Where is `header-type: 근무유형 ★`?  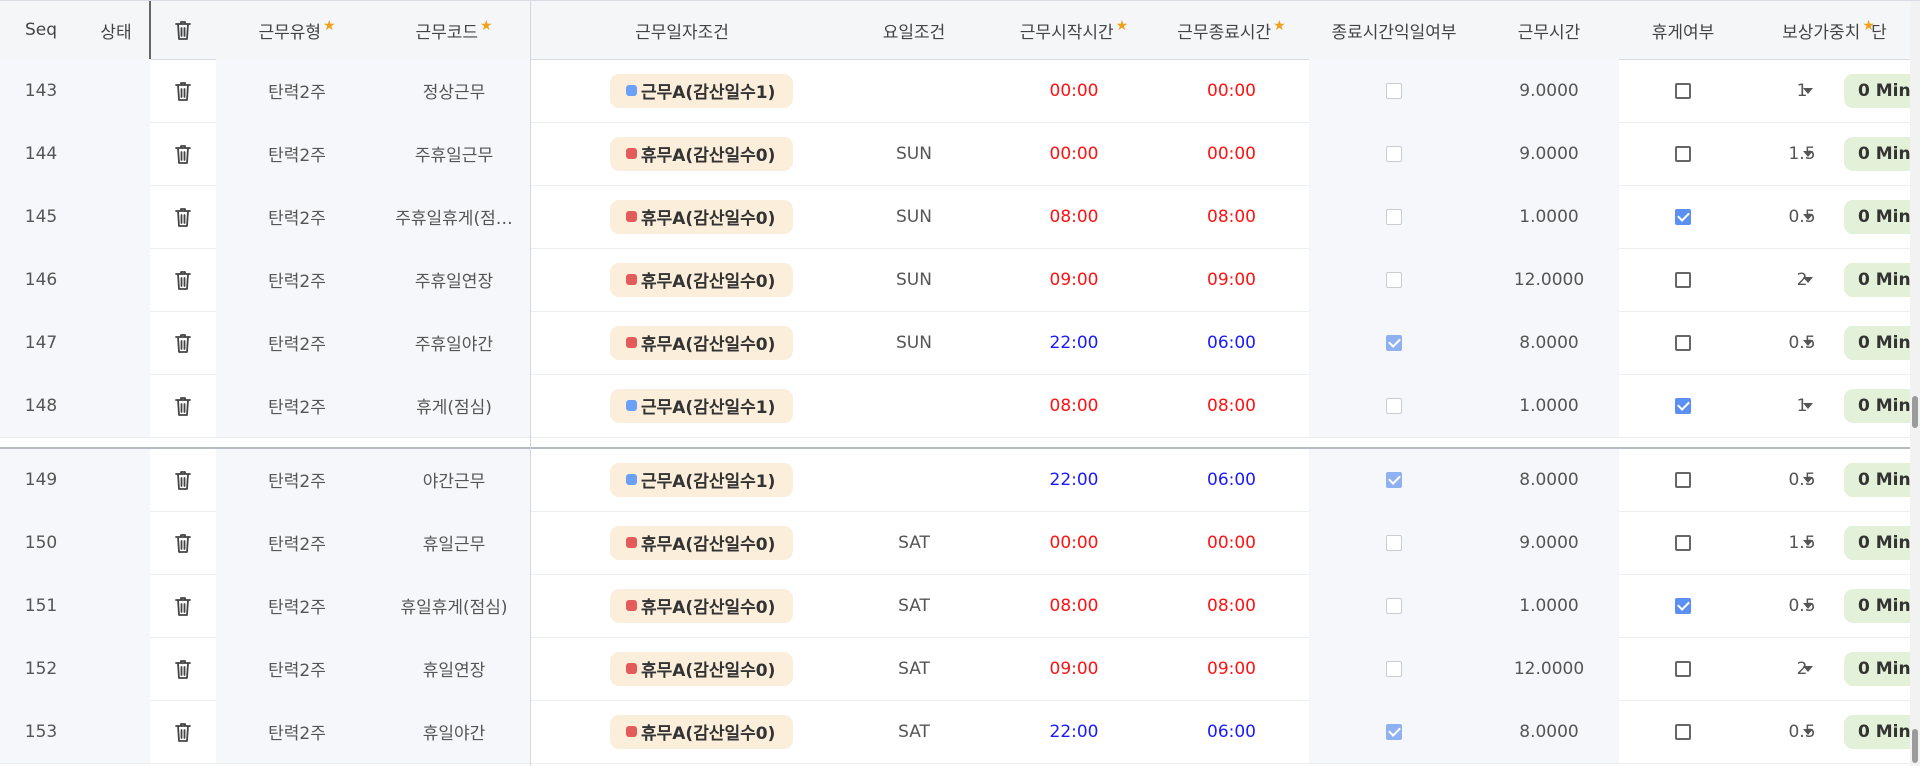
header-type: 근무유형 ★ is located at coordinates (297, 30).